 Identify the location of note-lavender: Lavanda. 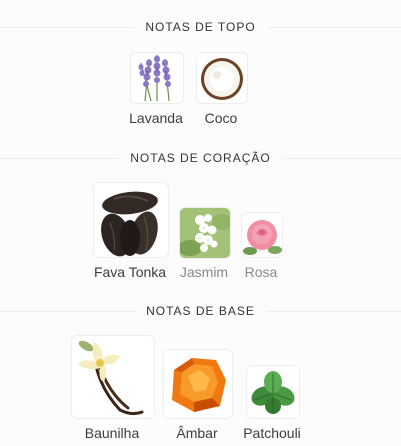
(156, 92).